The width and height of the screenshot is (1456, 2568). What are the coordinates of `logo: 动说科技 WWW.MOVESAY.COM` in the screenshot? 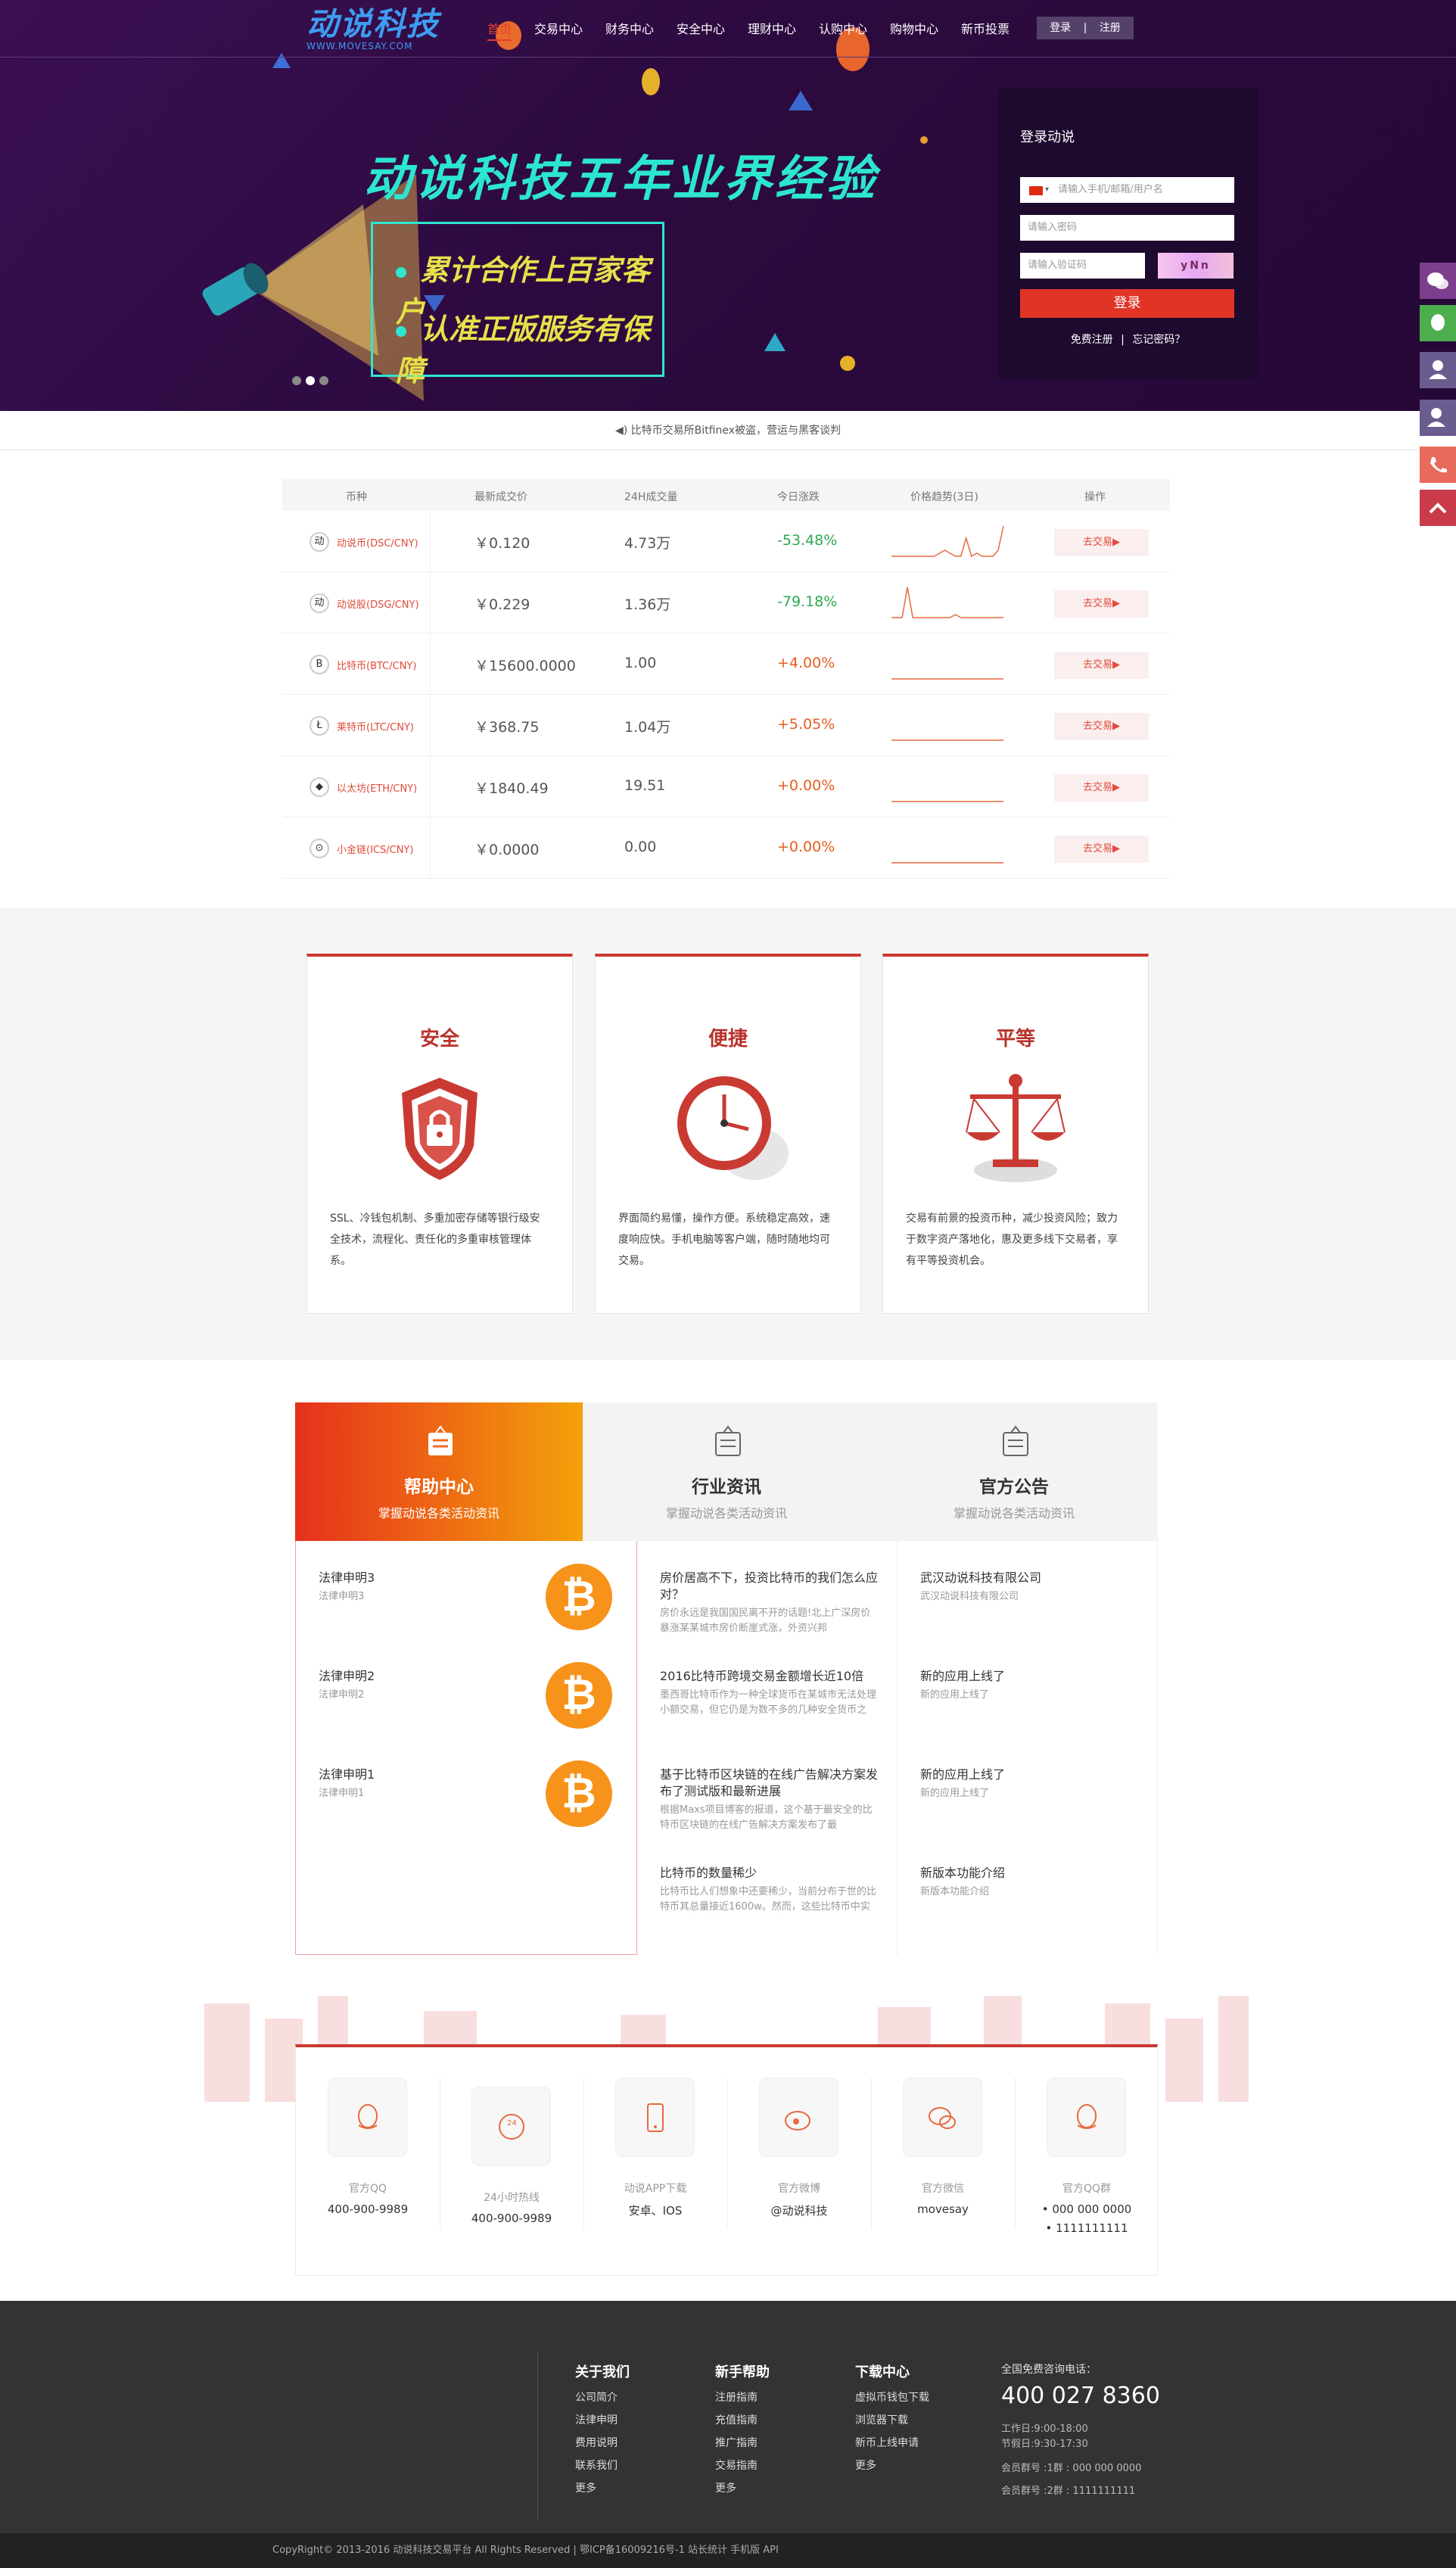 It's located at (378, 28).